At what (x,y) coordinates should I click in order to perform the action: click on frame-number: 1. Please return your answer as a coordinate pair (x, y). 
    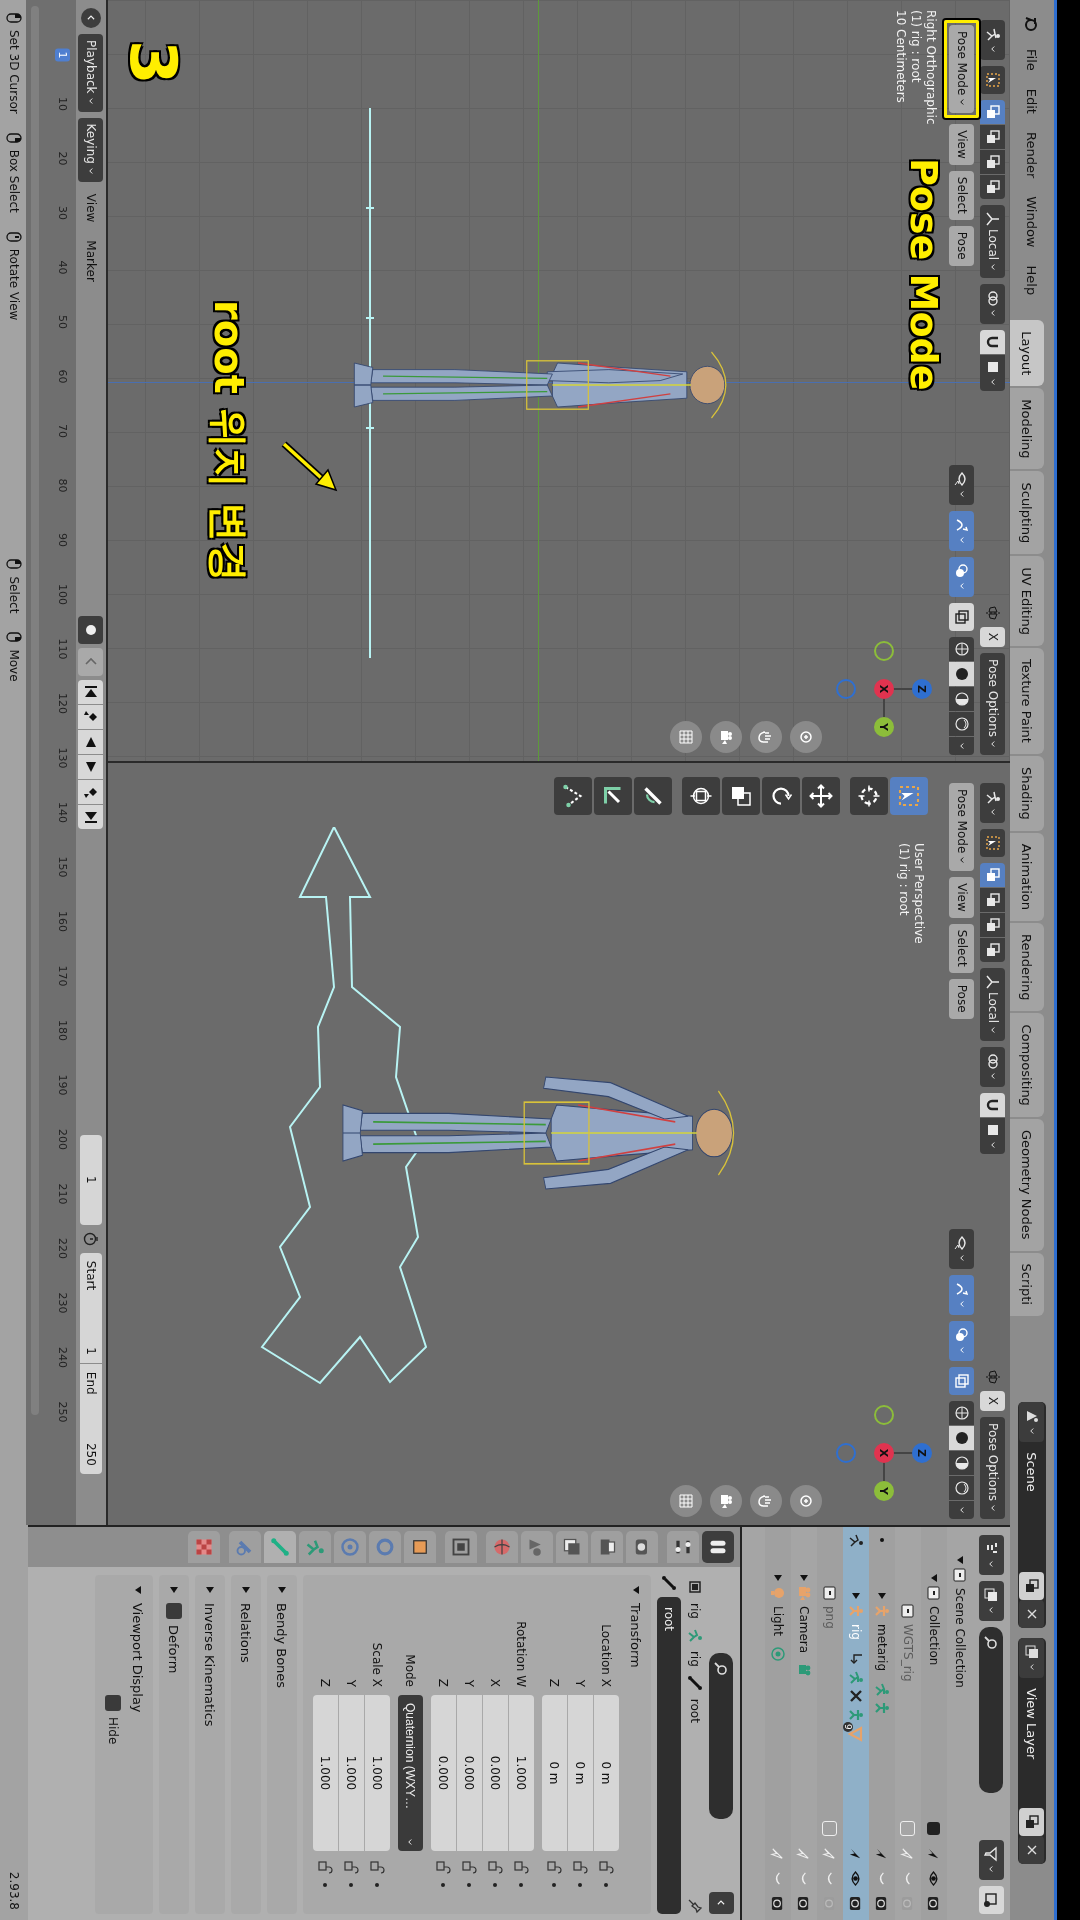
    Looking at the image, I should click on (62, 55).